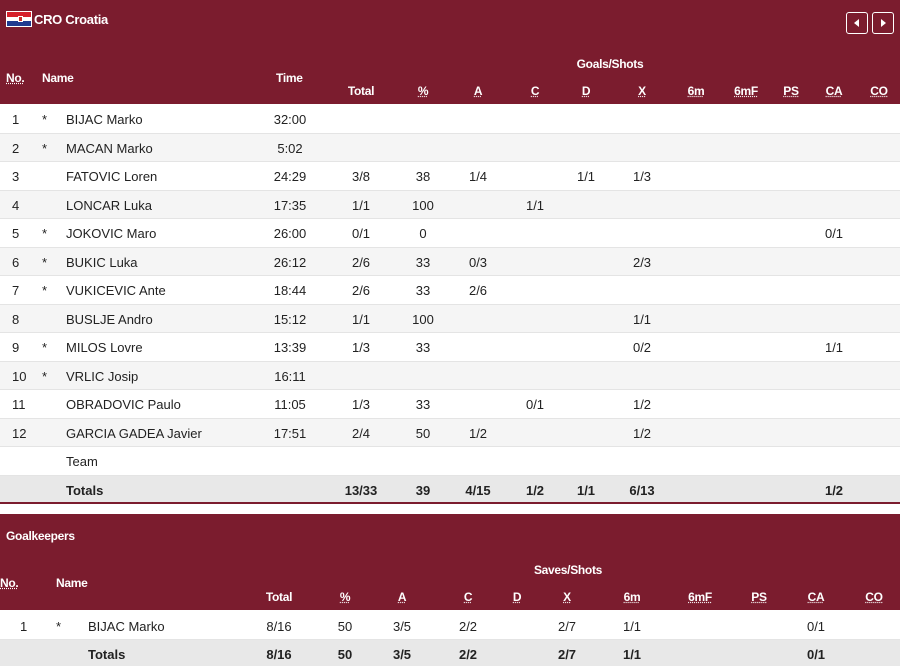 Image resolution: width=900 pixels, height=666 pixels. Describe the element at coordinates (450, 461) in the screenshot. I see `table-row: Team` at that location.